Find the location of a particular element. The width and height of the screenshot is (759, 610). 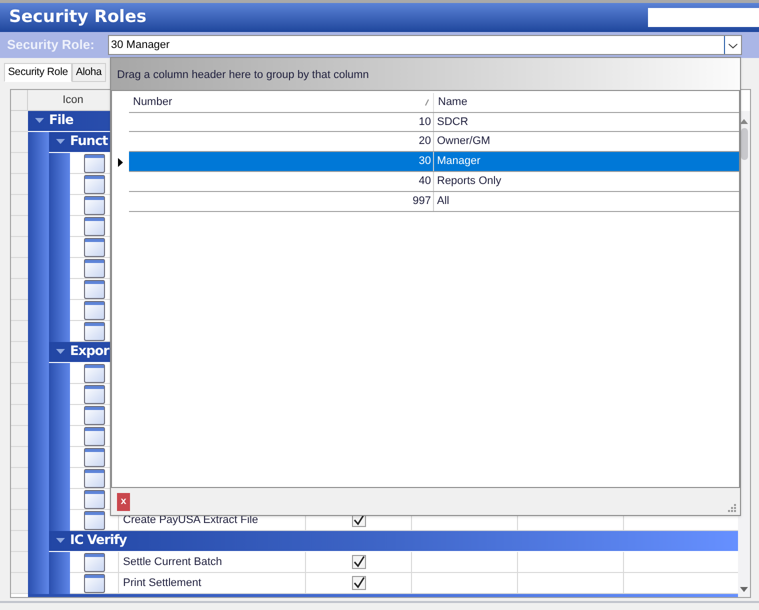

number-cell: 997 is located at coordinates (281, 201).